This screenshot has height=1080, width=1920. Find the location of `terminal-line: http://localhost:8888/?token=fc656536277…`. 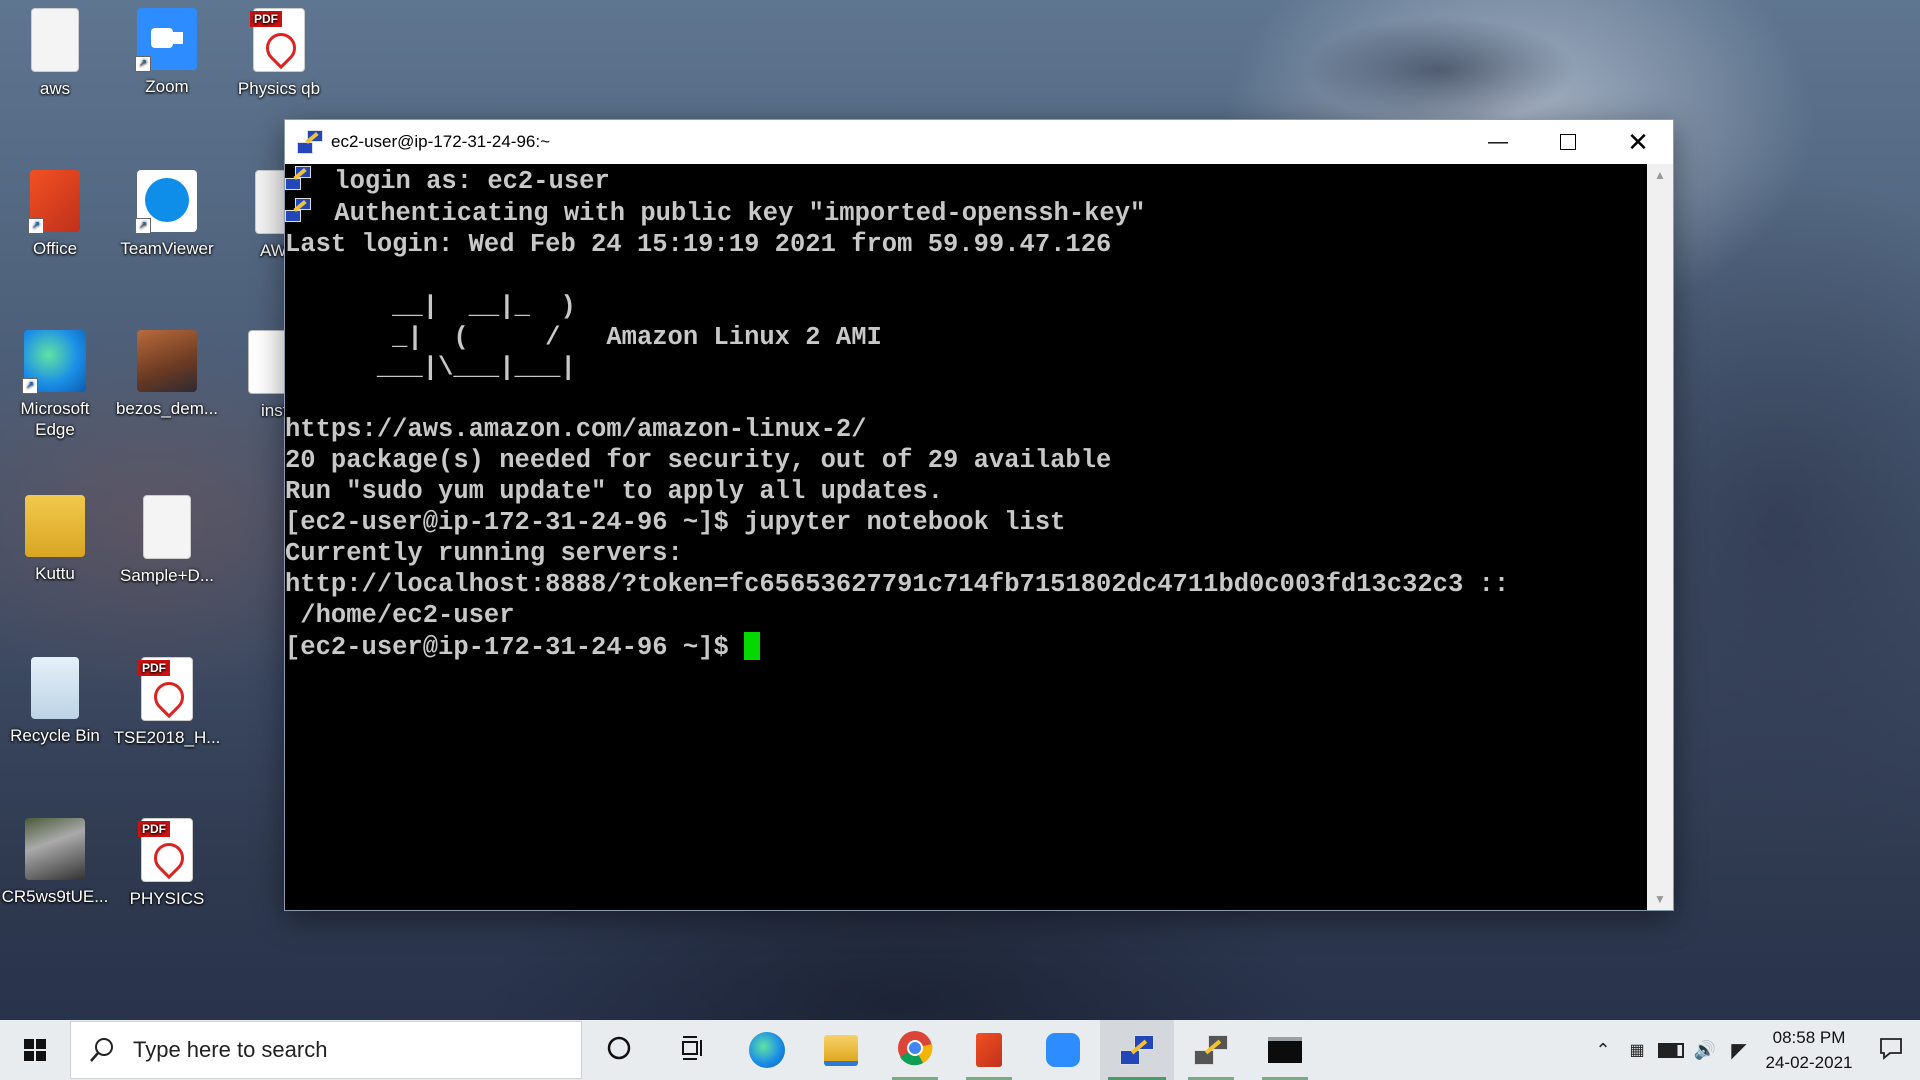

terminal-line: http://localhost:8888/?token=fc656536277… is located at coordinates (897, 584).